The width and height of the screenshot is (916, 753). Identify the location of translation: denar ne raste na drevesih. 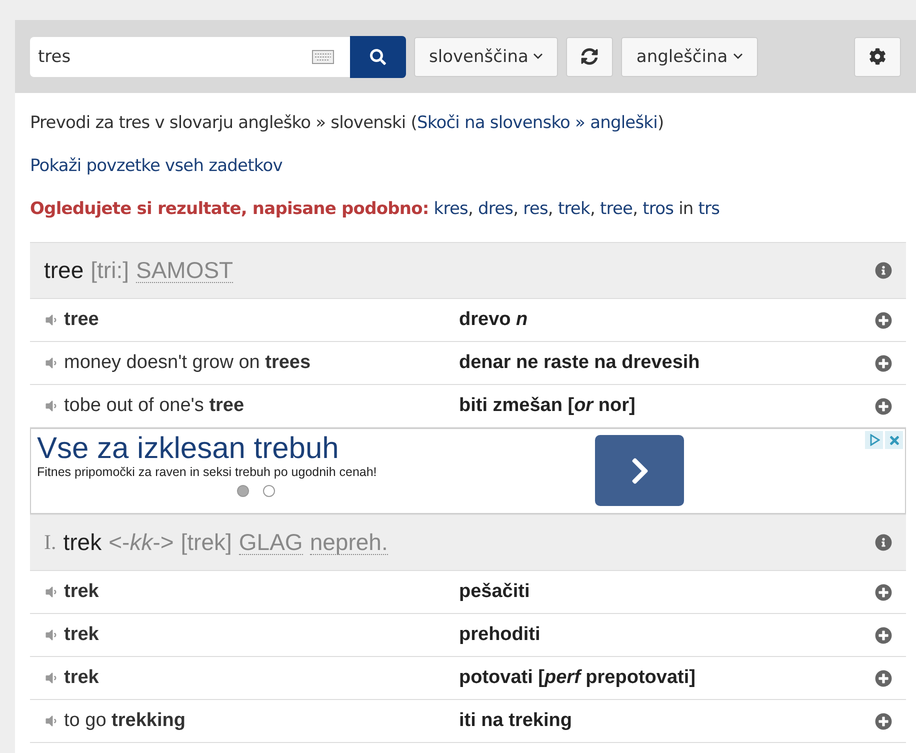
(579, 363).